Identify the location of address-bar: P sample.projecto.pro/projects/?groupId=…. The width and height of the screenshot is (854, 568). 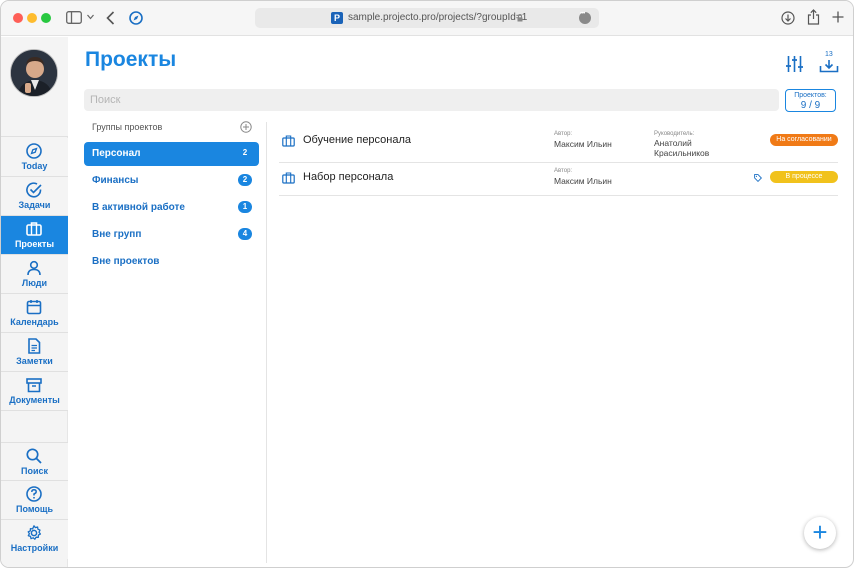
(427, 18).